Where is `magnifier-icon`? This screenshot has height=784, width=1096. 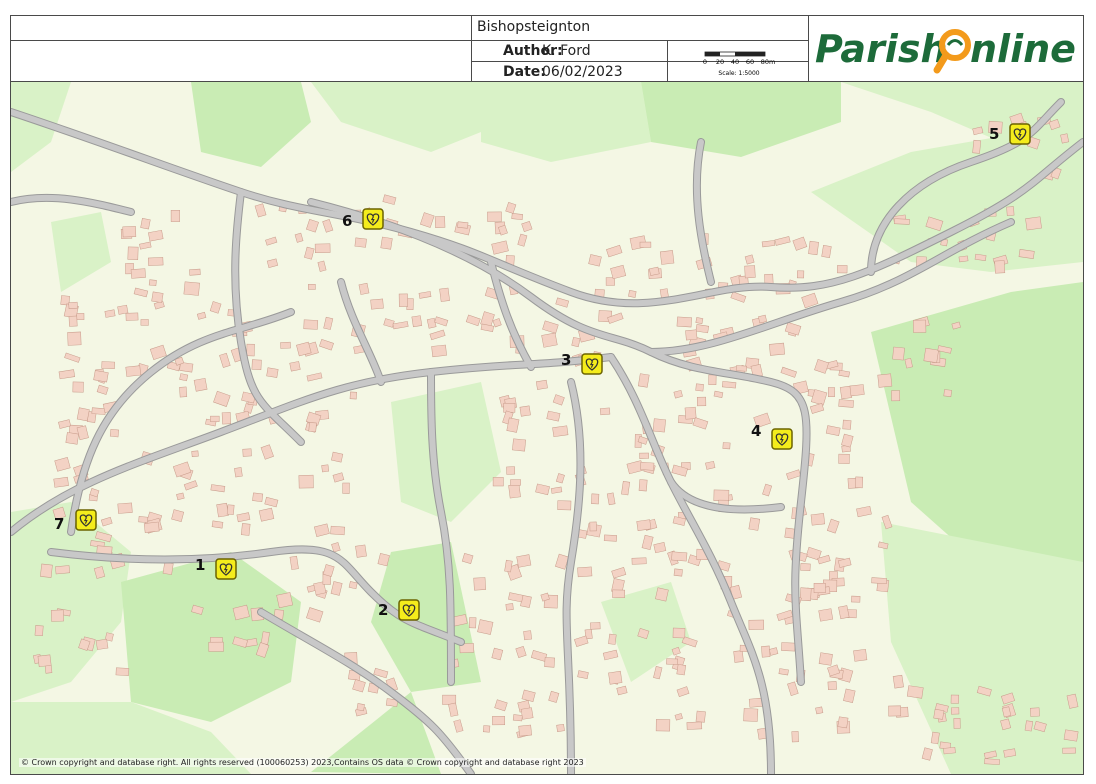
magnifier-icon is located at coordinates (952, 51).